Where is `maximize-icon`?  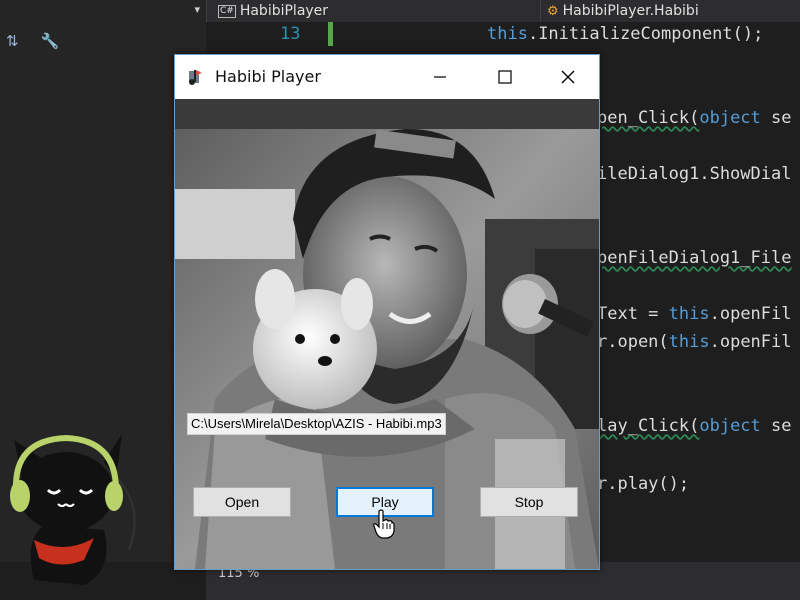 maximize-icon is located at coordinates (505, 77).